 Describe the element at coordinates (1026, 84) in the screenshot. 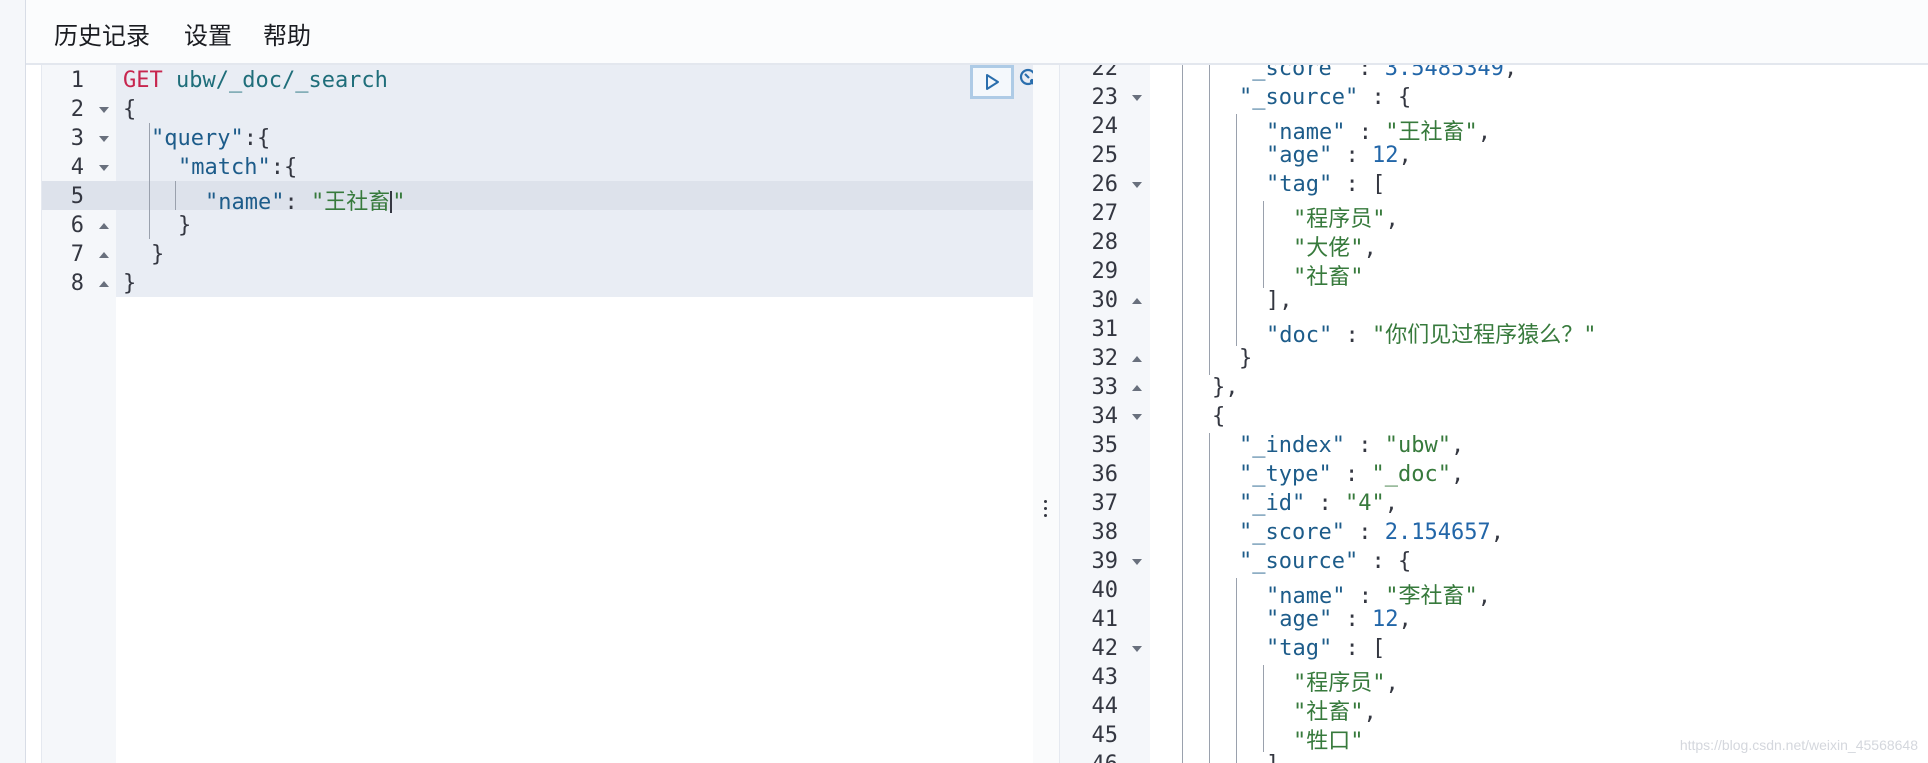

I see `wrench-icon` at that location.